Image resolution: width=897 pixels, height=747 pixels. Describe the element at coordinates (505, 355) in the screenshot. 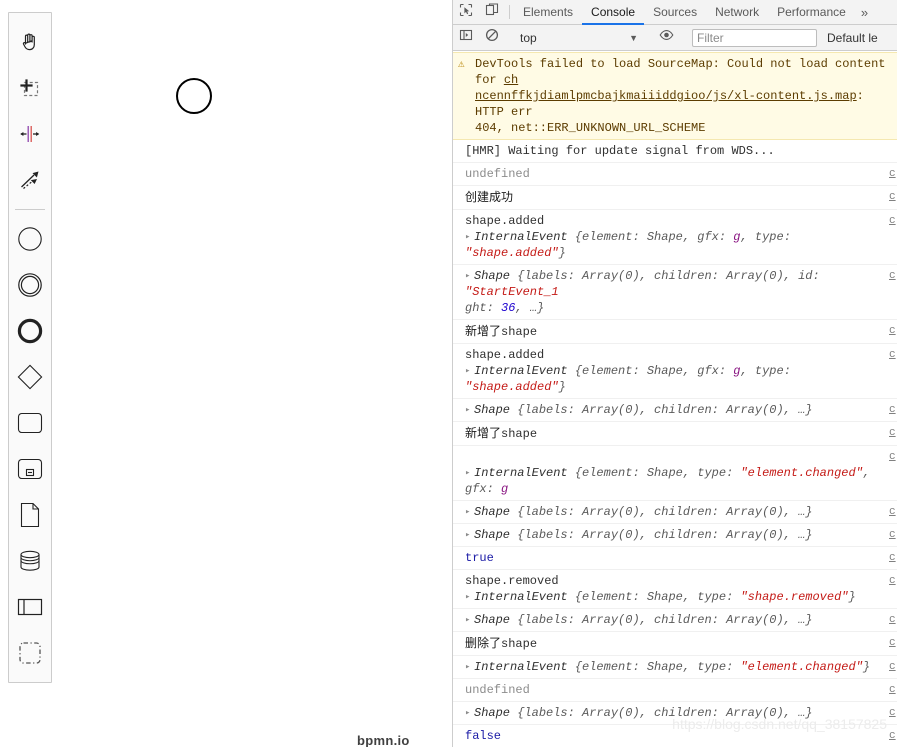

I see `console-text: shape.added` at that location.